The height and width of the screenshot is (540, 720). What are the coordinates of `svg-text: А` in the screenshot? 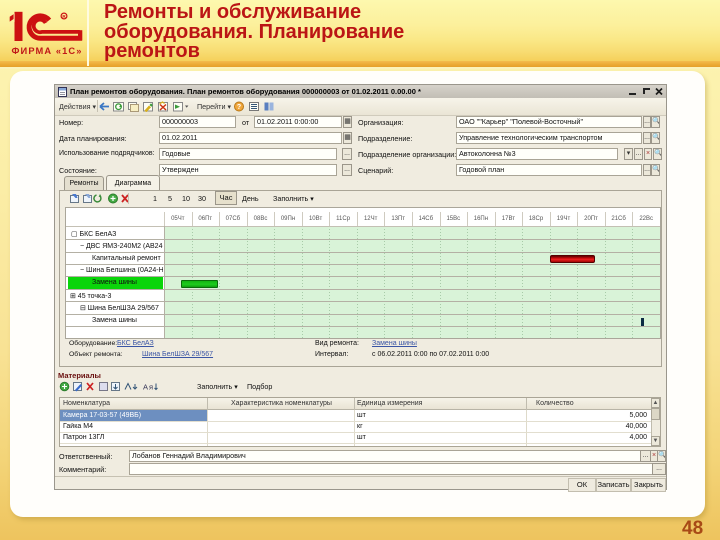 It's located at (145, 387).